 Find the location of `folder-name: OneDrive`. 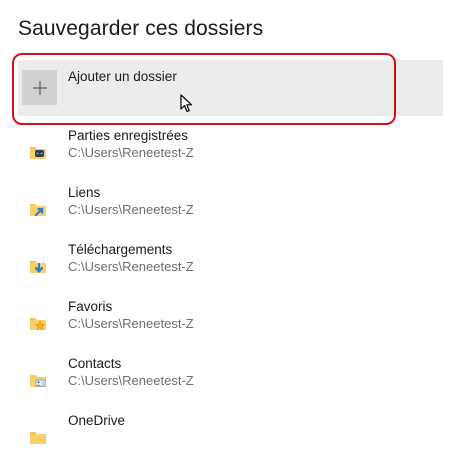

folder-name: OneDrive is located at coordinates (97, 420).